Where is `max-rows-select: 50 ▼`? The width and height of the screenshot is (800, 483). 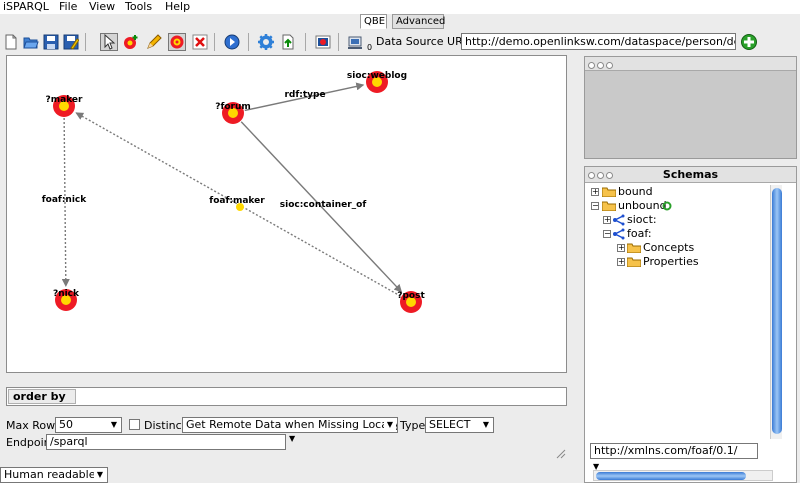 max-rows-select: 50 ▼ is located at coordinates (88, 425).